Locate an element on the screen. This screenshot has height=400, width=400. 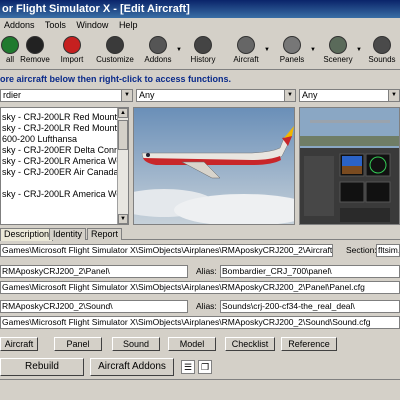
details-view-icon: ☰ is located at coordinates (188, 367).